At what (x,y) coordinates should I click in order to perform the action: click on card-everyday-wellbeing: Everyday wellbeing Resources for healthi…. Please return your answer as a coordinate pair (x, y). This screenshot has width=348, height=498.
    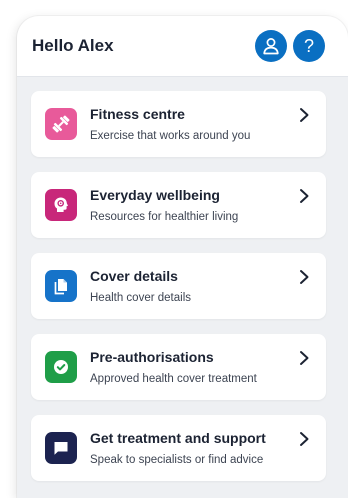
    Looking at the image, I should click on (178, 205).